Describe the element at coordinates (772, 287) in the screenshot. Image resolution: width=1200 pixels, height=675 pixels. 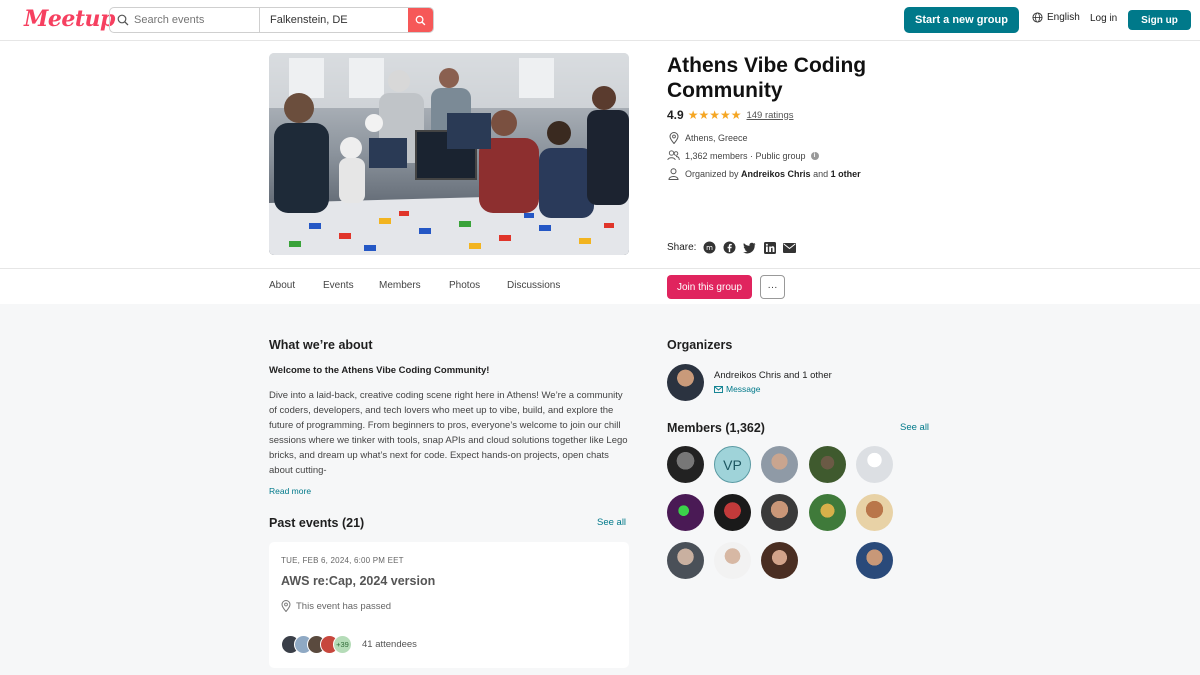
I see `more-options-button: ···` at that location.